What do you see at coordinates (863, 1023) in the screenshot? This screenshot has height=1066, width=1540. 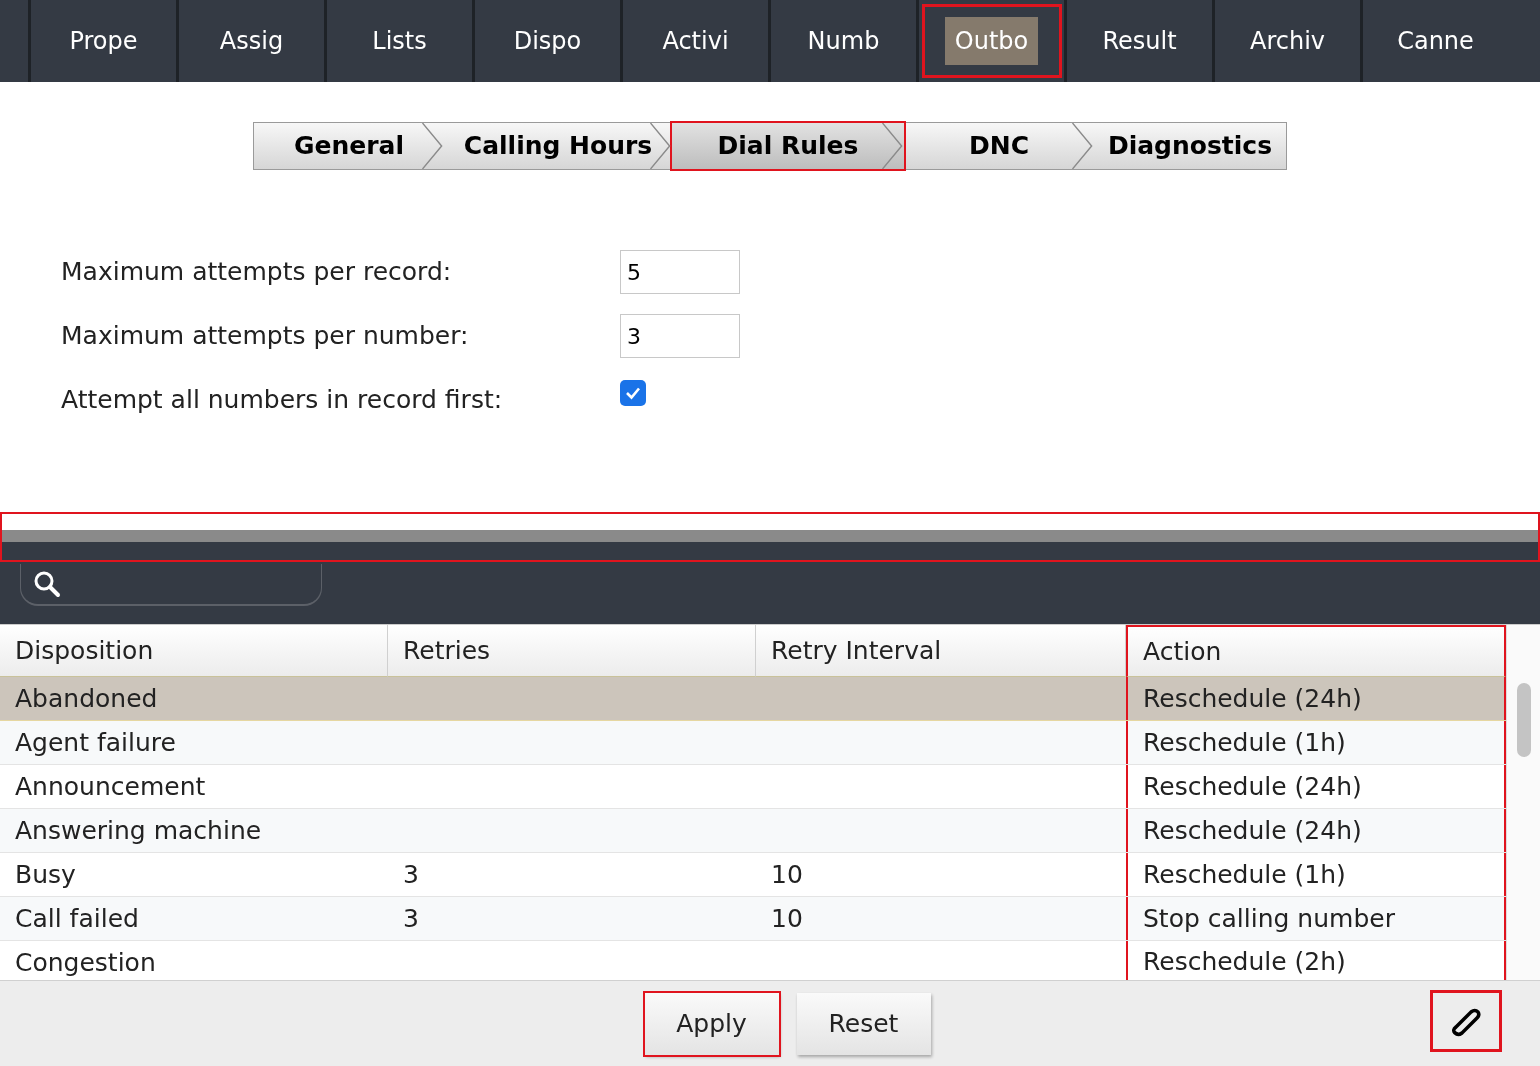 I see `action-button: Reset` at bounding box center [863, 1023].